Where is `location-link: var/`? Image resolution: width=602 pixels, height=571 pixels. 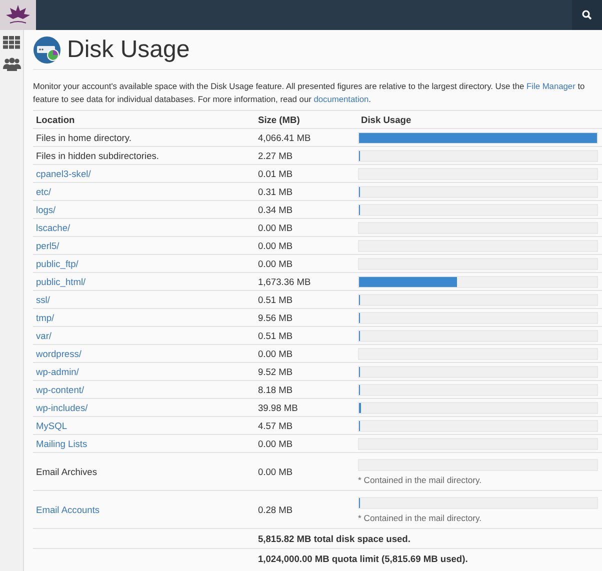 location-link: var/ is located at coordinates (44, 335).